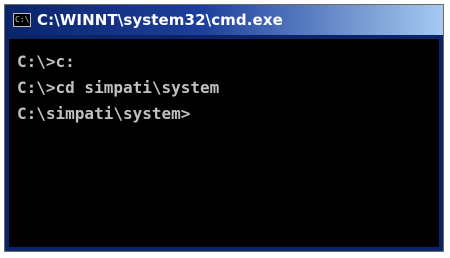 This screenshot has width=450, height=258. What do you see at coordinates (46, 61) in the screenshot?
I see `console-line: C:\>c:` at bounding box center [46, 61].